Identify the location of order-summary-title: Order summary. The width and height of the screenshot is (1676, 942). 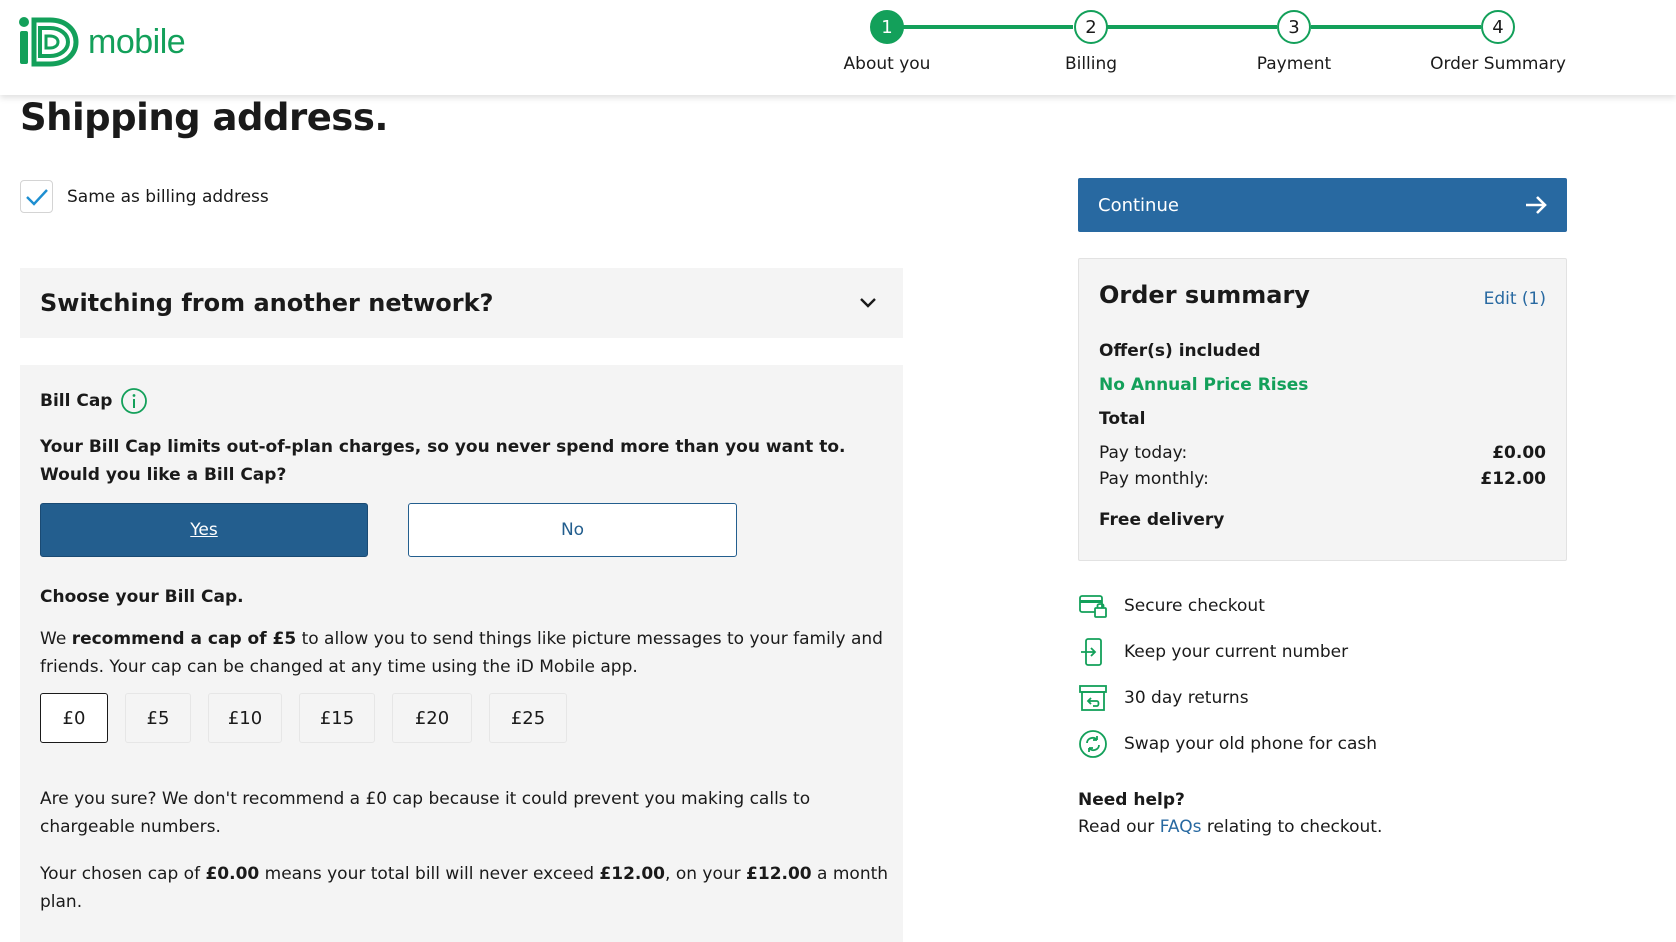
(1204, 295).